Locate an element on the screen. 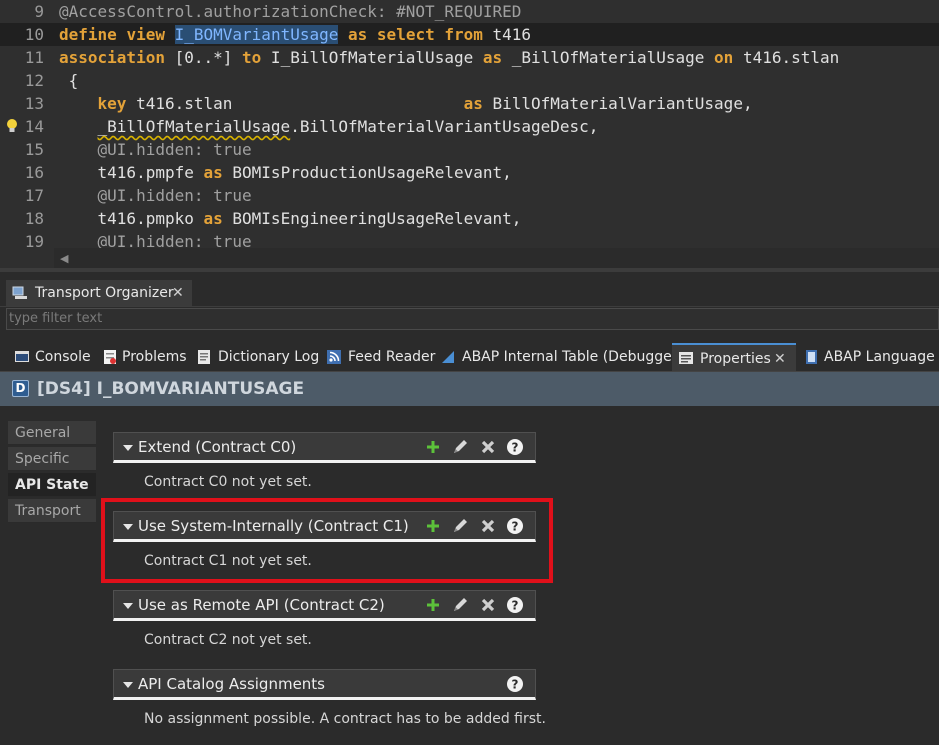 The height and width of the screenshot is (745, 939). tab-abap-language-help-label: ABAP Language H is located at coordinates (881, 357).